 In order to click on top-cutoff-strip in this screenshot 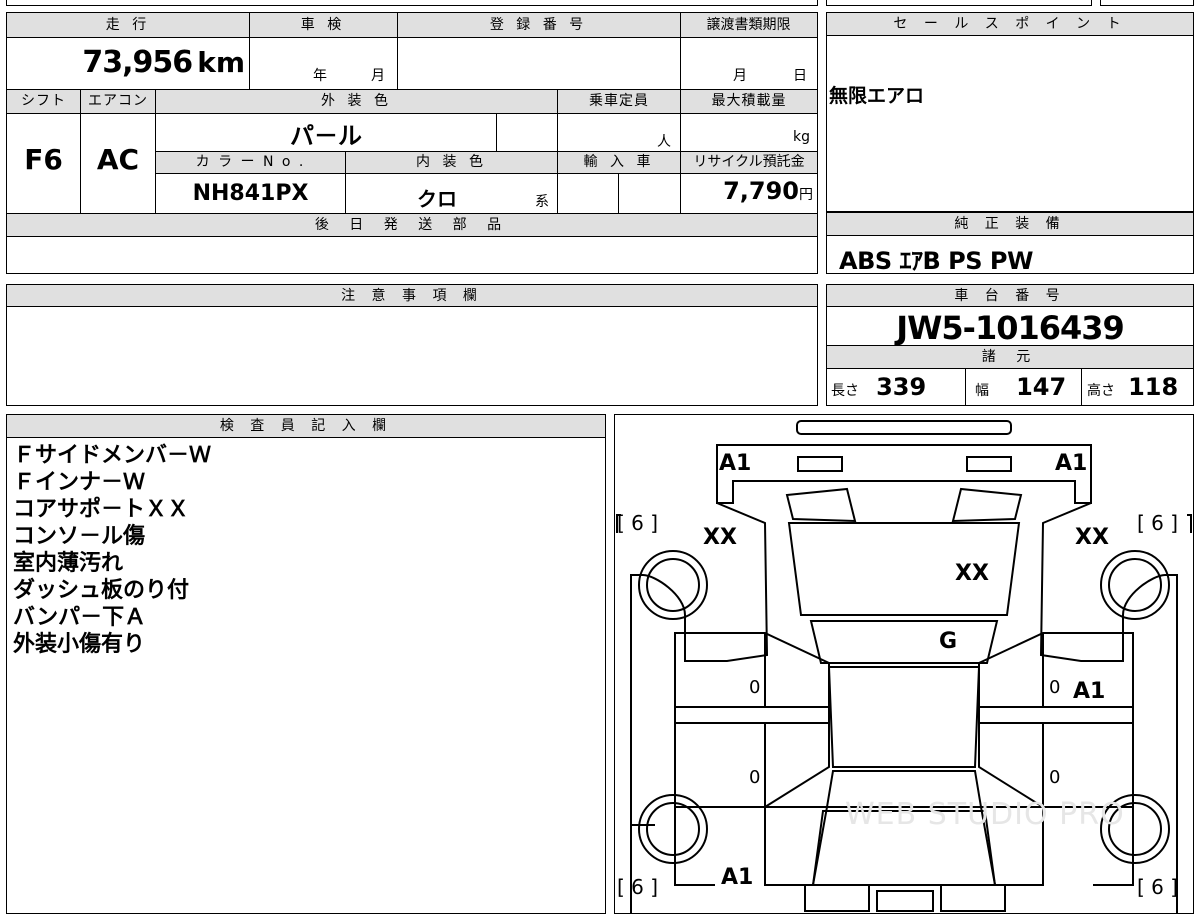, I will do `click(412, 3)`.